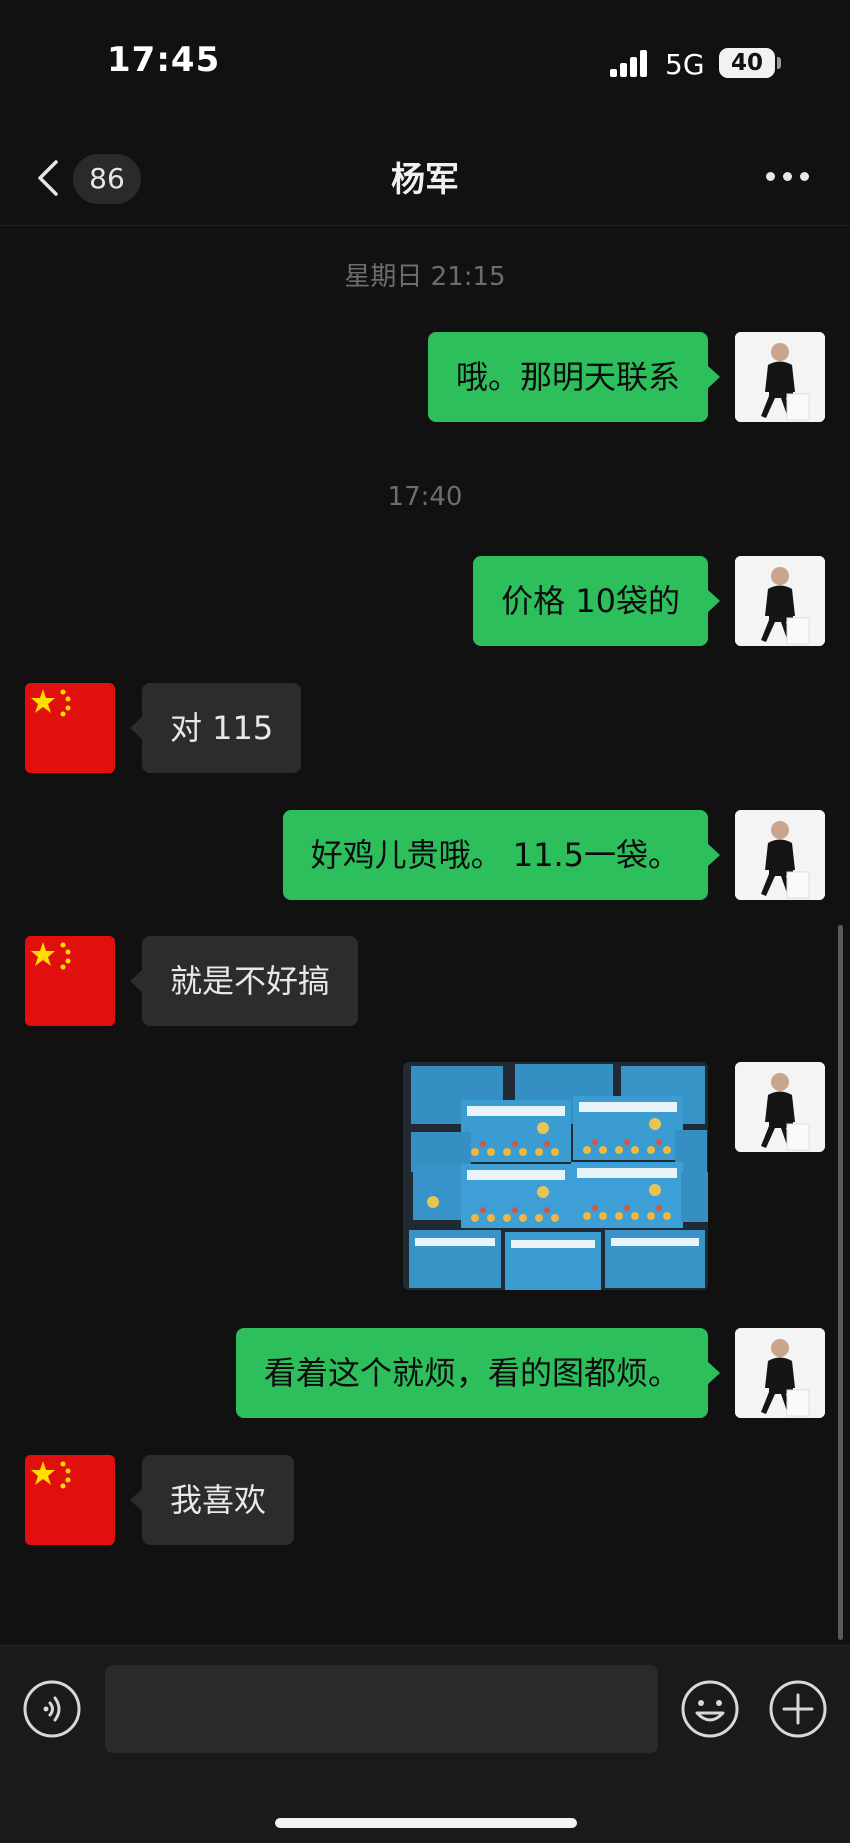  Describe the element at coordinates (788, 178) in the screenshot. I see `more-dots-icon` at that location.